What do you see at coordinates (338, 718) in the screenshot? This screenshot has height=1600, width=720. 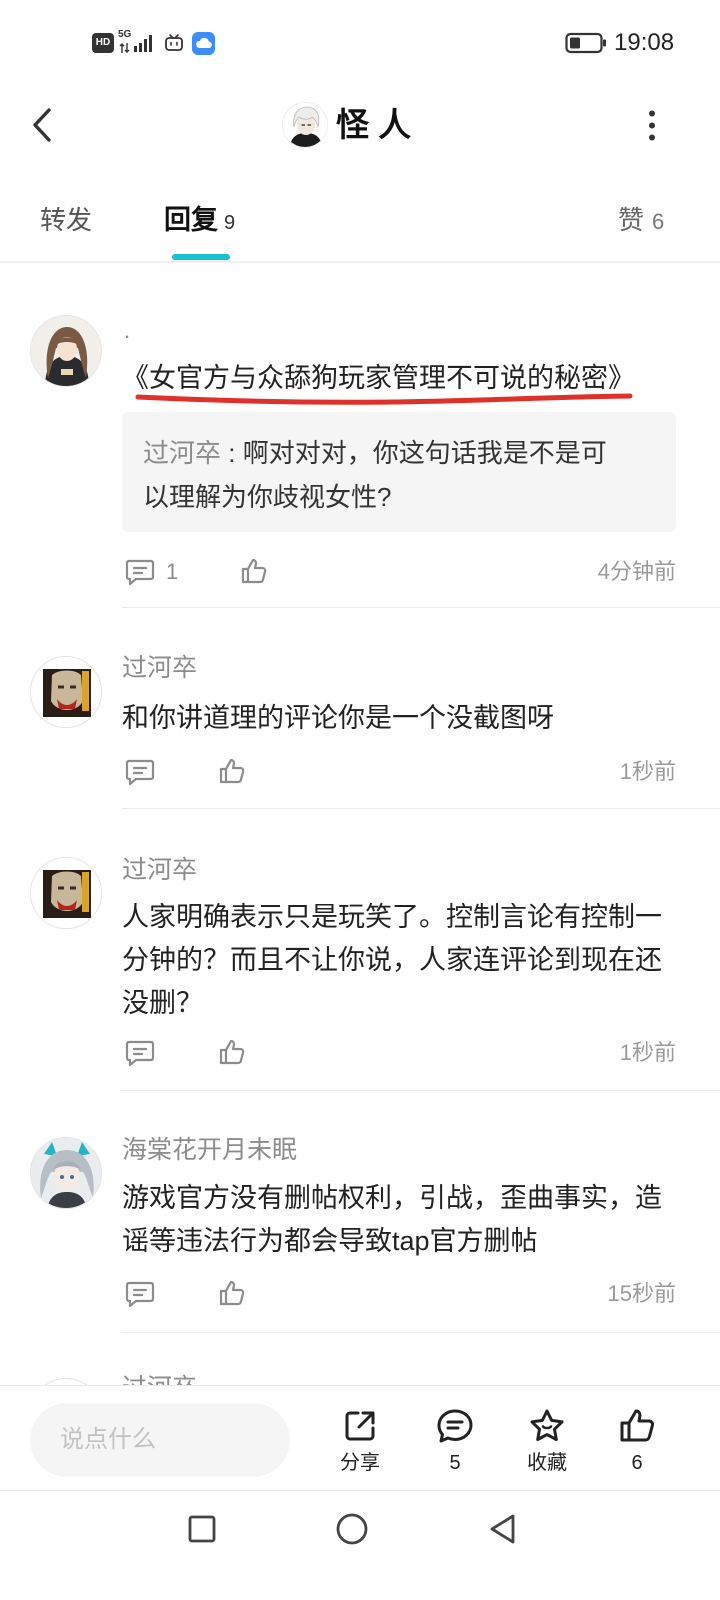 I see `comment-text: 和你讲道理的评论你是一个没截图呀` at bounding box center [338, 718].